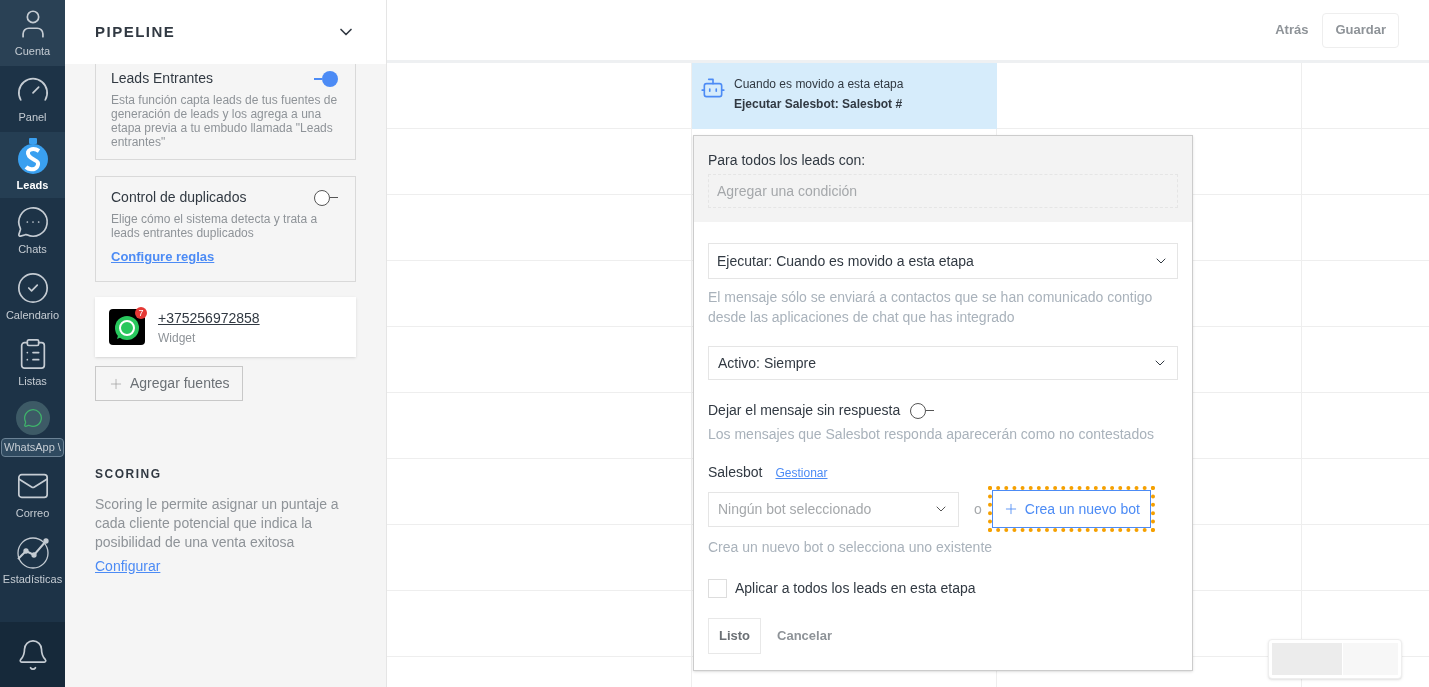 The image size is (1429, 687). Describe the element at coordinates (32, 654) in the screenshot. I see `nav-item` at that location.